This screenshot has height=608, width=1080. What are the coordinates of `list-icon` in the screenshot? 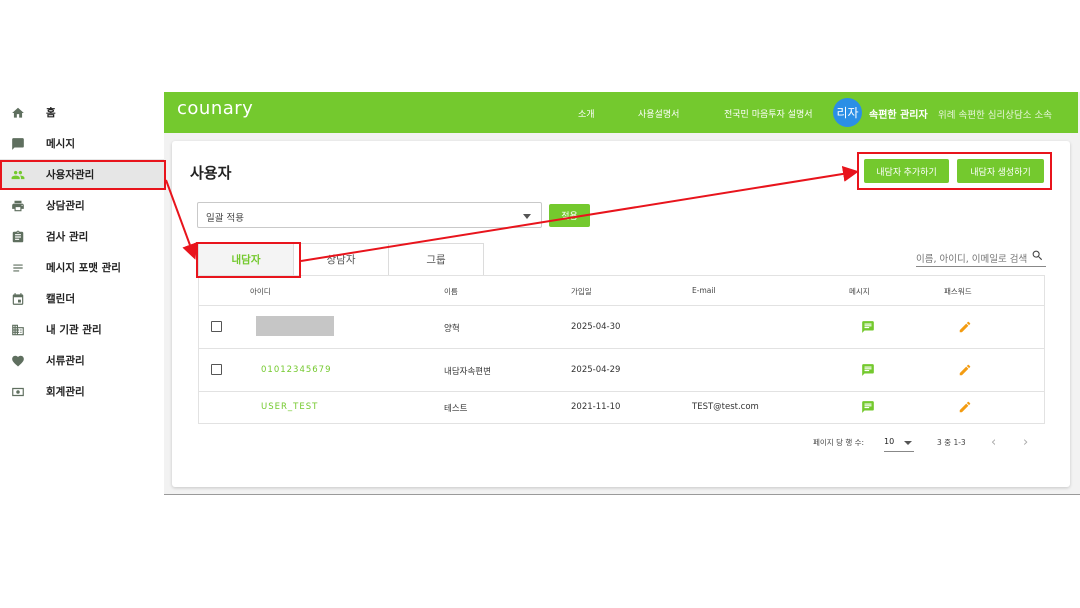 It's located at (18, 268).